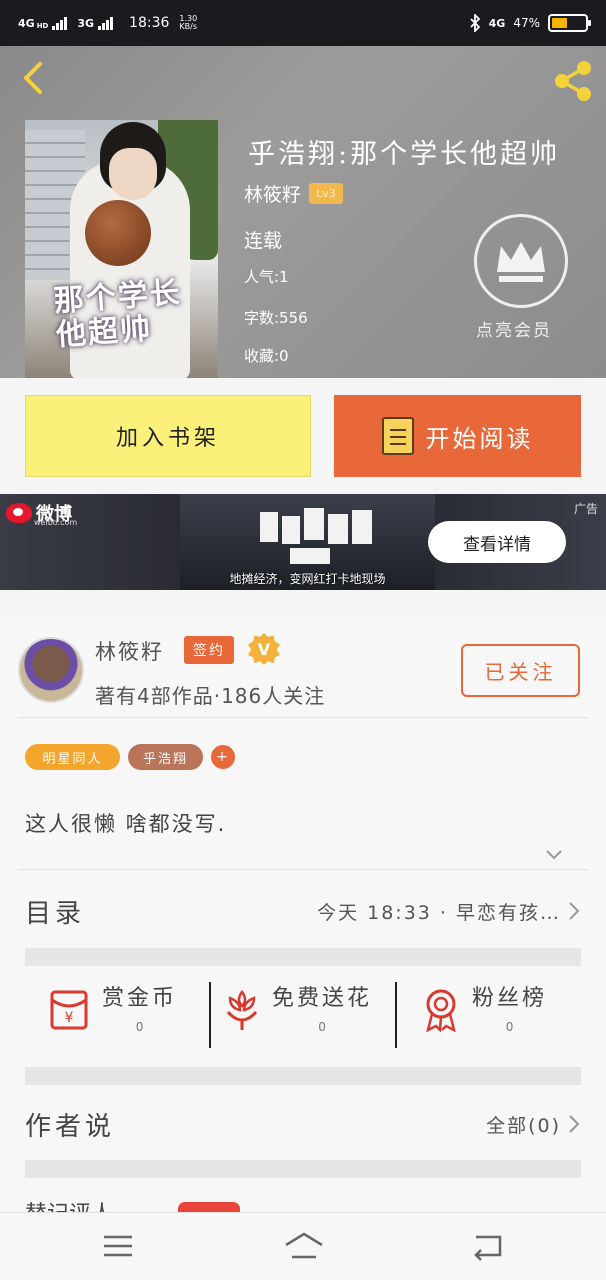 This screenshot has width=606, height=1280. I want to click on weibo-icon, so click(19, 513).